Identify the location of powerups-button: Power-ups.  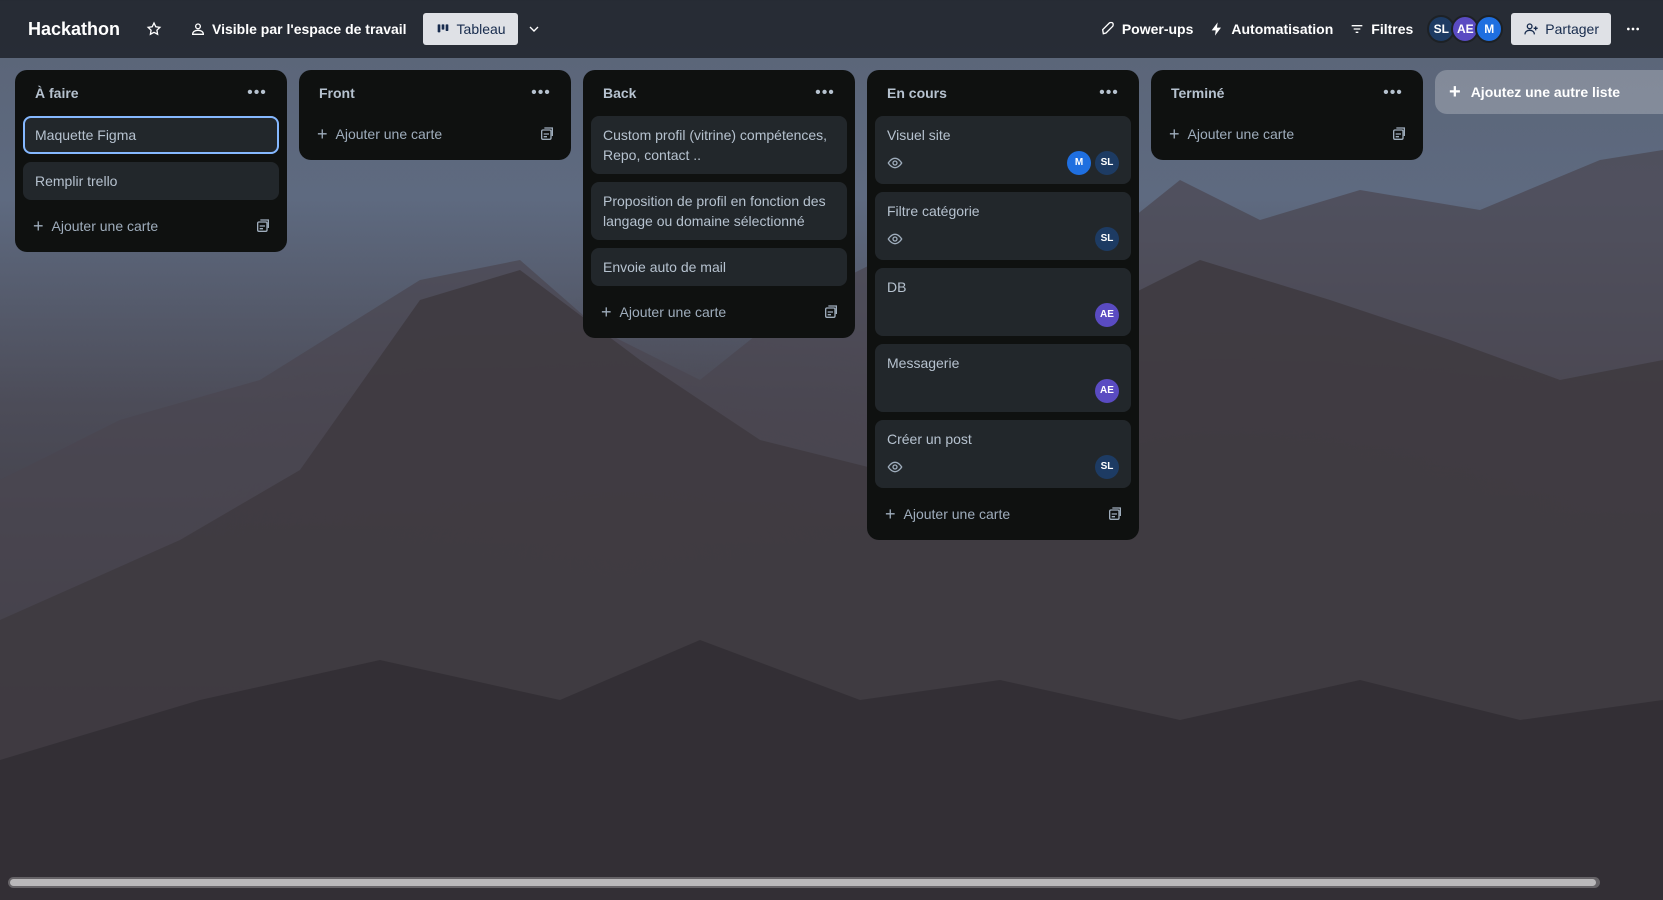
(1147, 29).